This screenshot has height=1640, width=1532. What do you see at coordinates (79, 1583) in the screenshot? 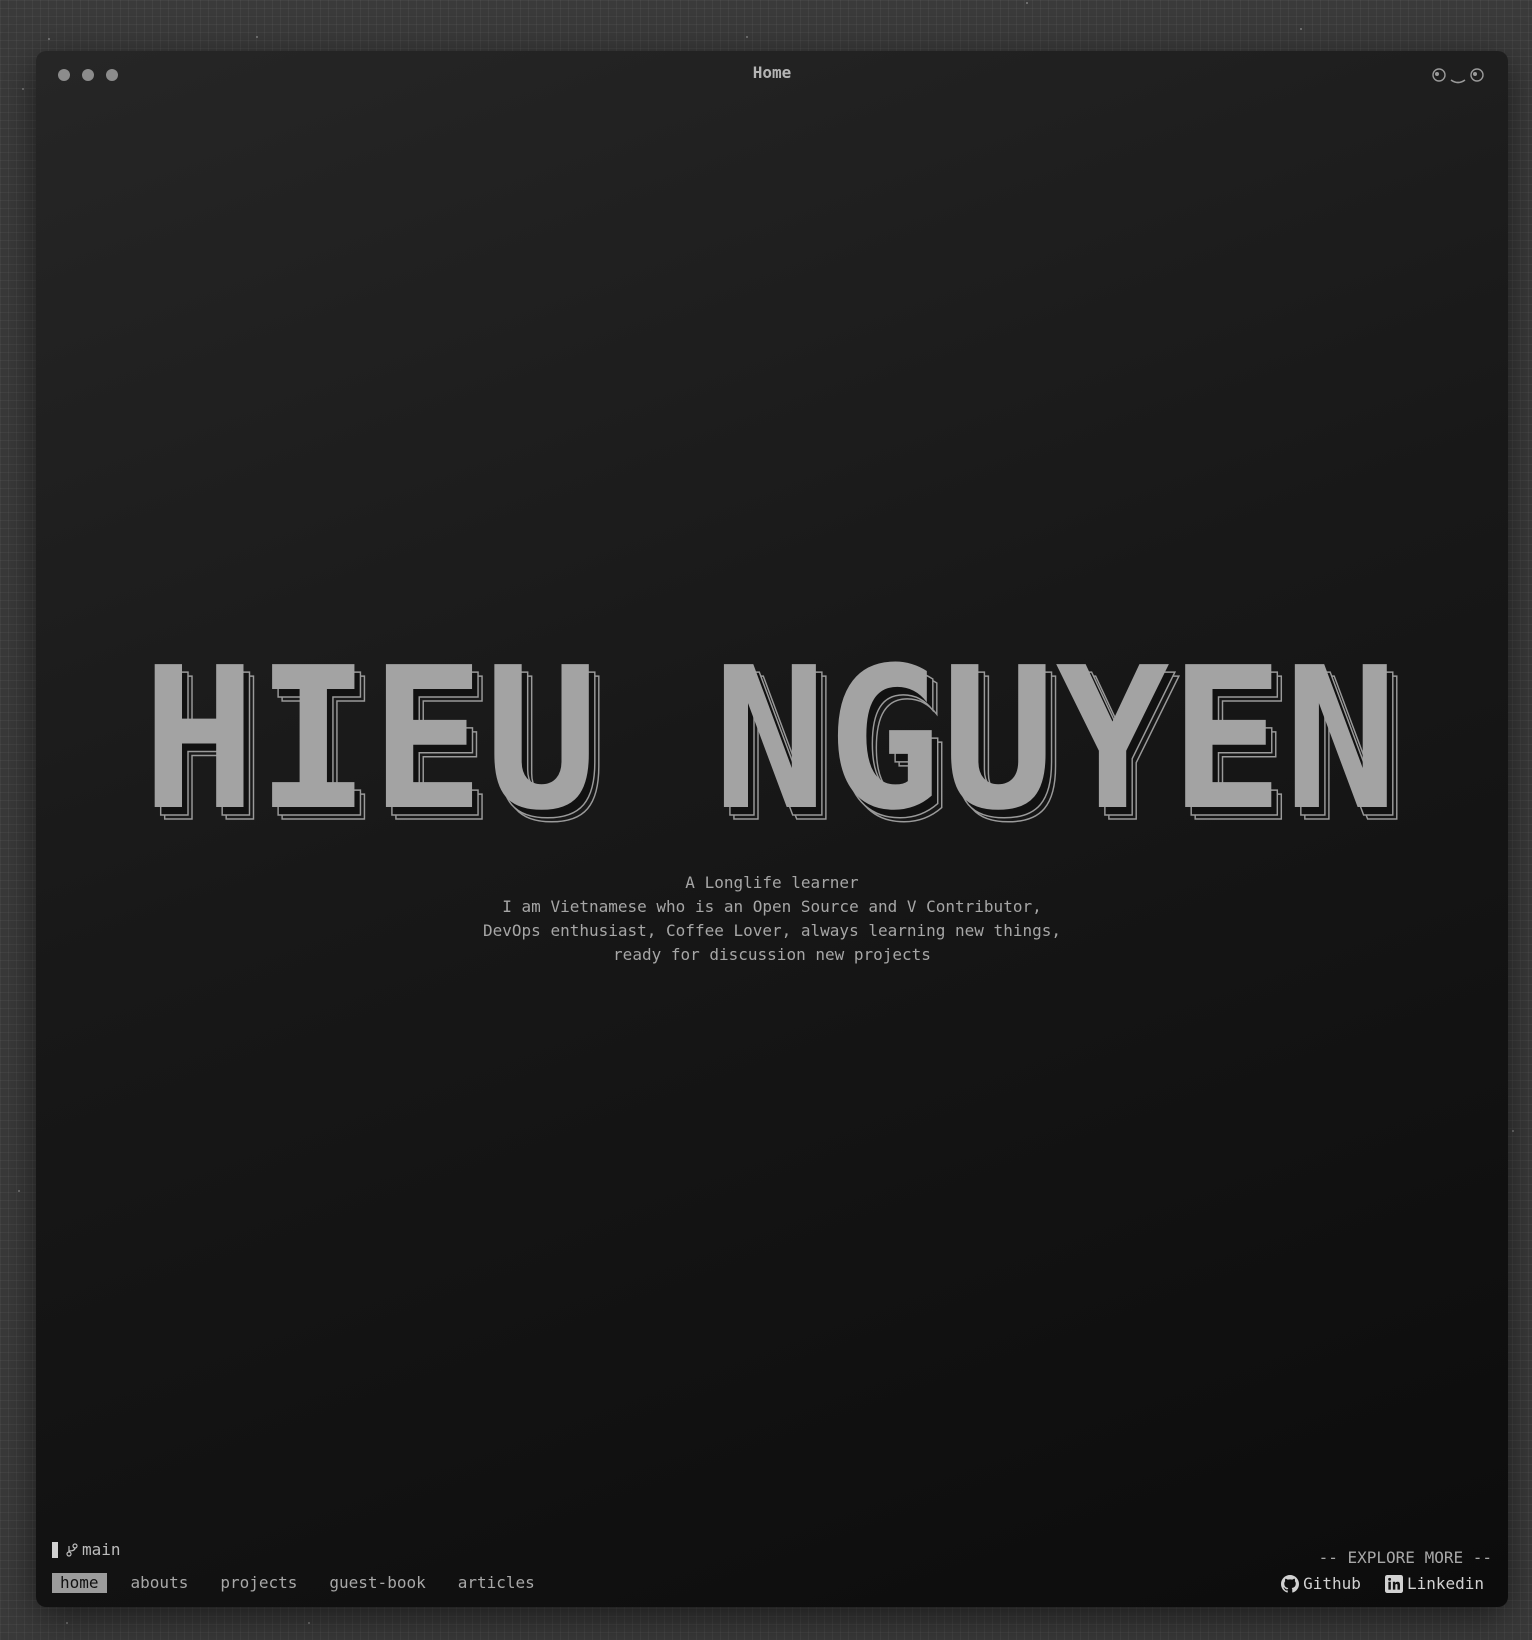
I see `nav-home: home` at bounding box center [79, 1583].